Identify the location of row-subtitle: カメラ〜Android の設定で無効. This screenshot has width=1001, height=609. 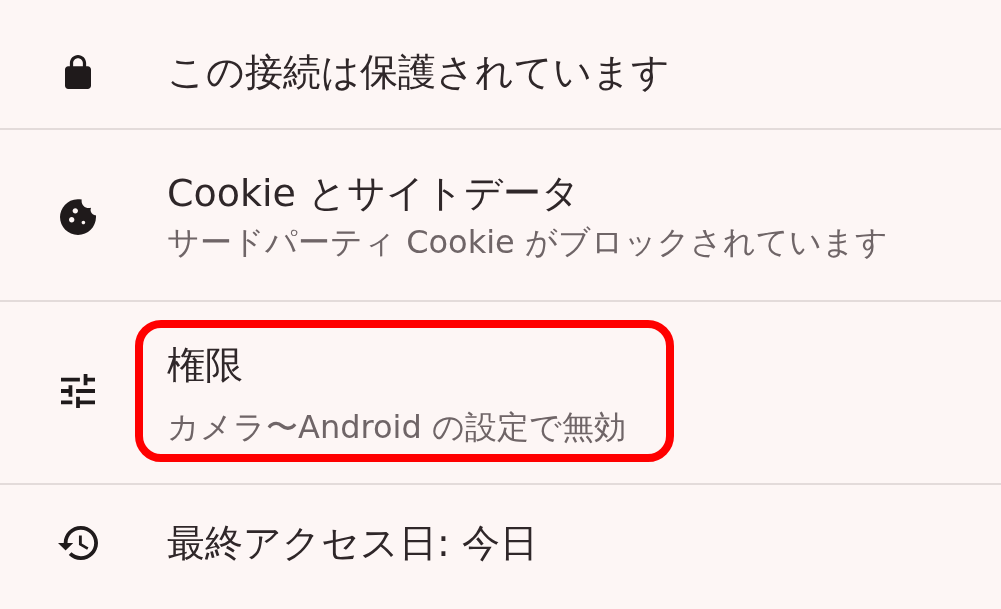
(396, 427).